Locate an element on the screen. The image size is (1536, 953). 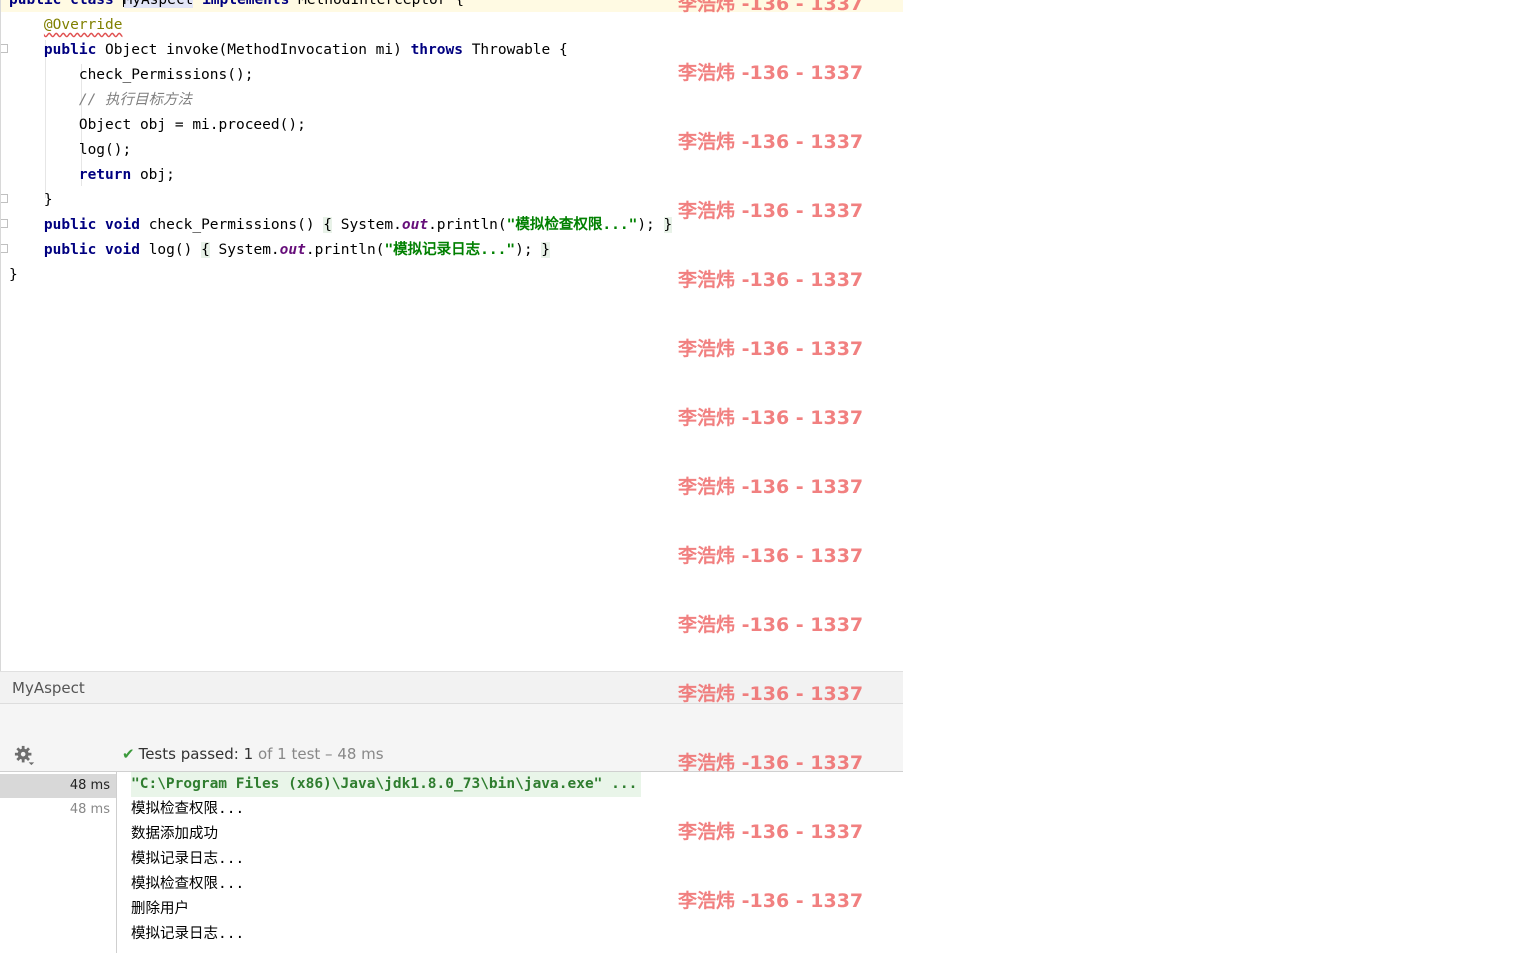
code-line: return obj; is located at coordinates (92, 175).